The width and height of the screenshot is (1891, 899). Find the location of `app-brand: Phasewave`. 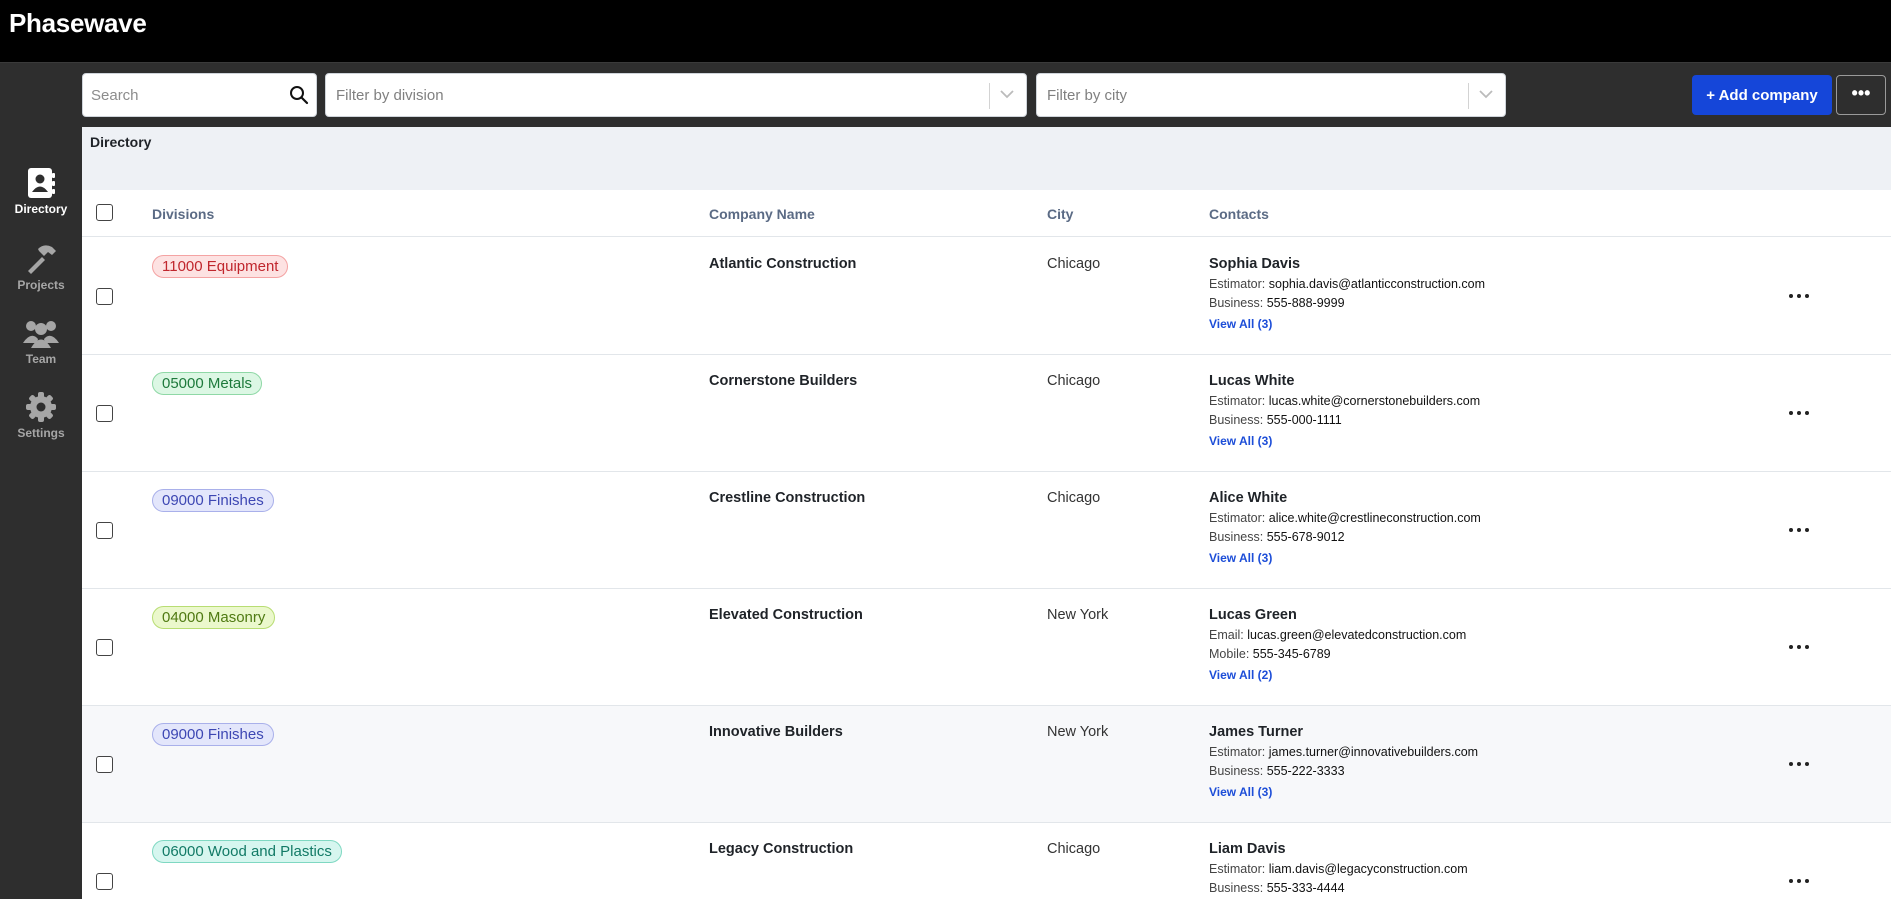

app-brand: Phasewave is located at coordinates (78, 23).